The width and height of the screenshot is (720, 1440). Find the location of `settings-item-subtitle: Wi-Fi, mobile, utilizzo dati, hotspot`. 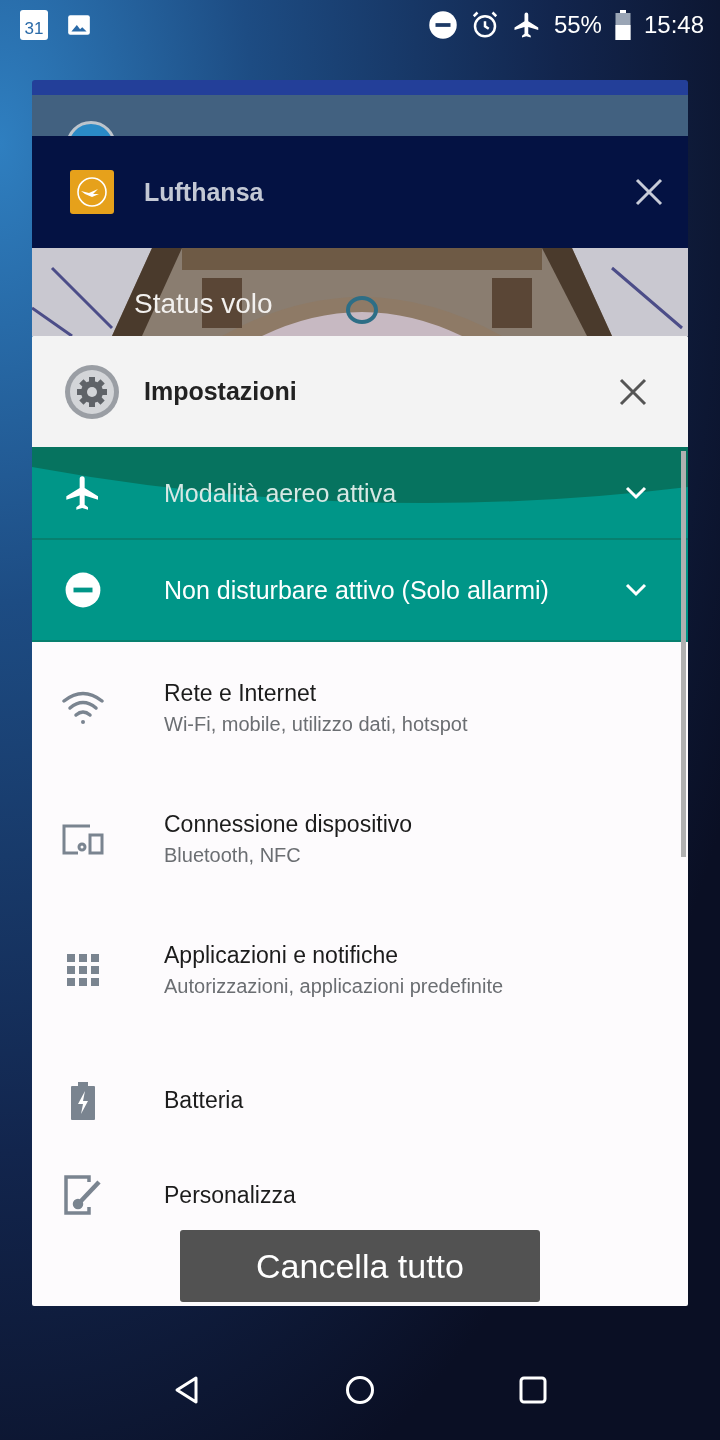

settings-item-subtitle: Wi-Fi, mobile, utilizzo dati, hotspot is located at coordinates (316, 724).